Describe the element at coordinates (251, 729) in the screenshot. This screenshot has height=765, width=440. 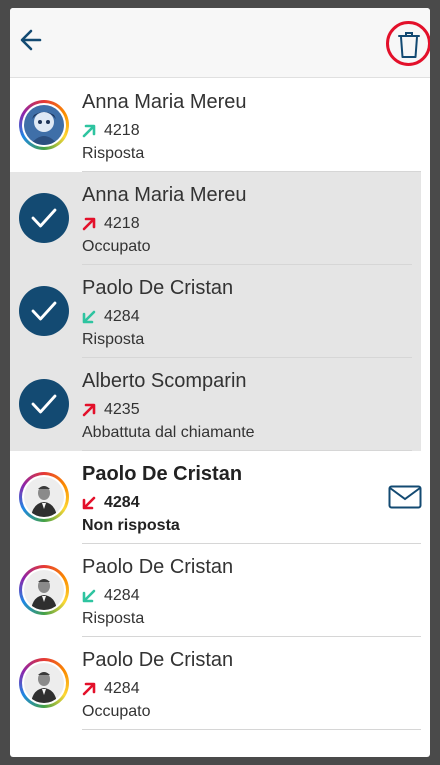
I see `row-divider` at that location.